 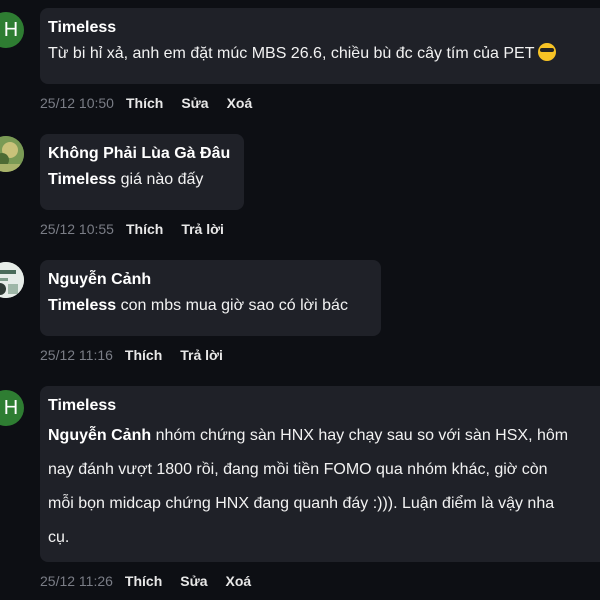 What do you see at coordinates (77, 229) in the screenshot?
I see `timestamp: 25/12 10:55` at bounding box center [77, 229].